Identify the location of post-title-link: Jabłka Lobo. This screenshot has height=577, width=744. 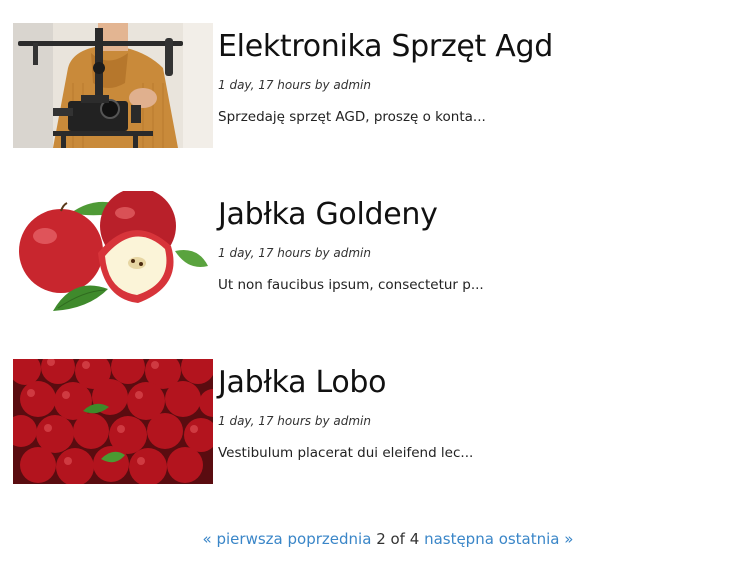
(302, 383).